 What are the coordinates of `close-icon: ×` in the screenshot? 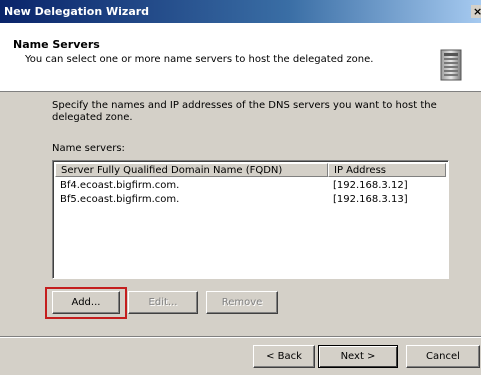 It's located at (476, 11).